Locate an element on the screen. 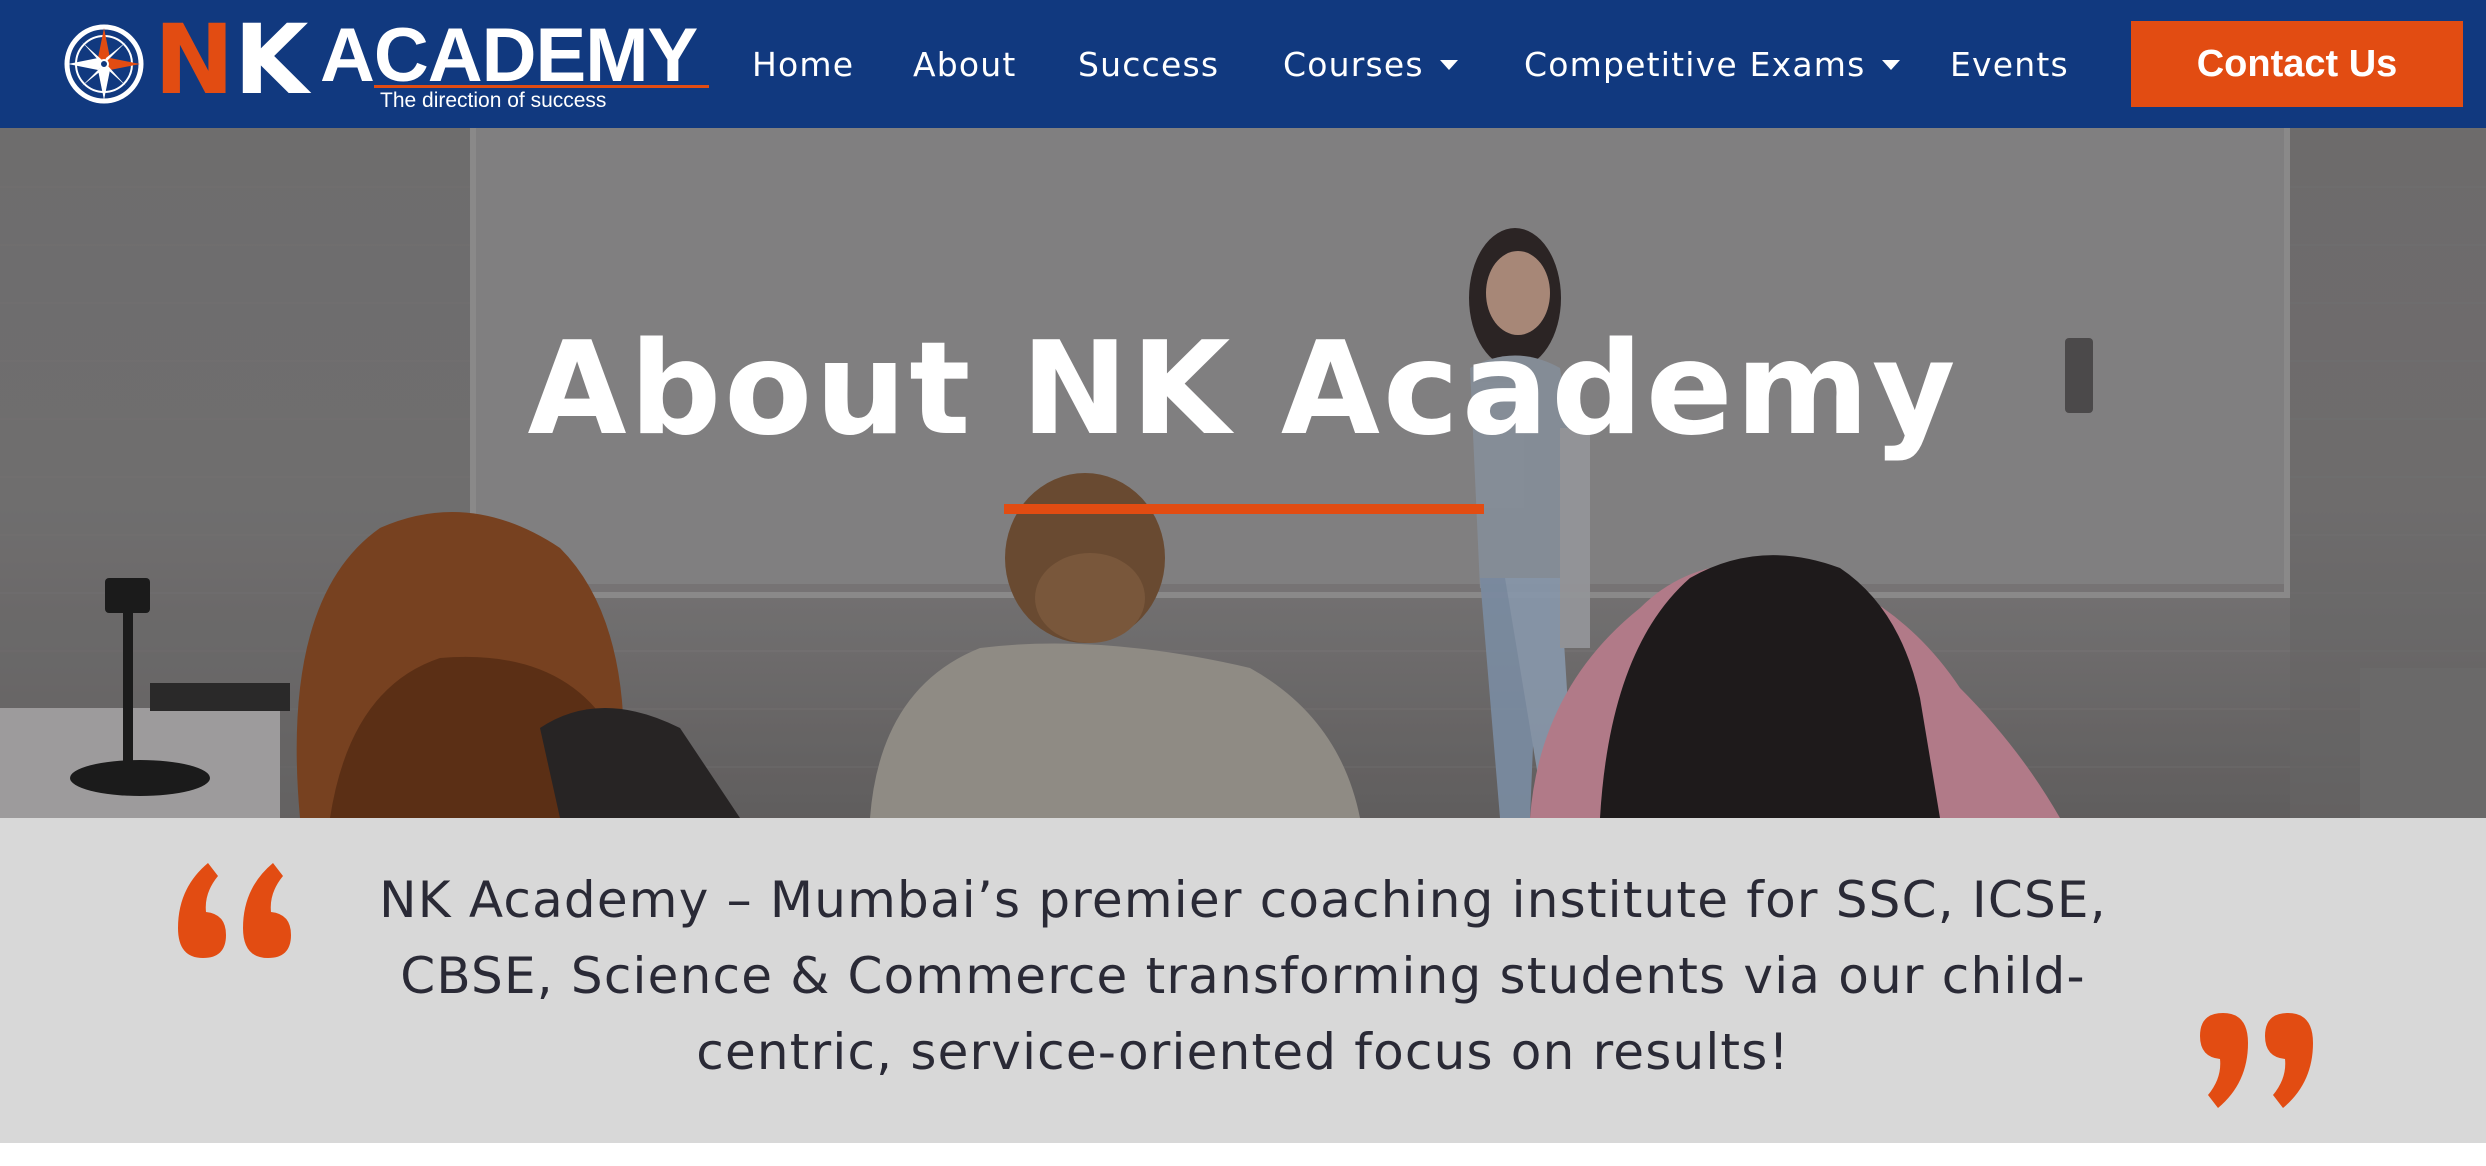  nav-item-success: Success is located at coordinates (1148, 64).